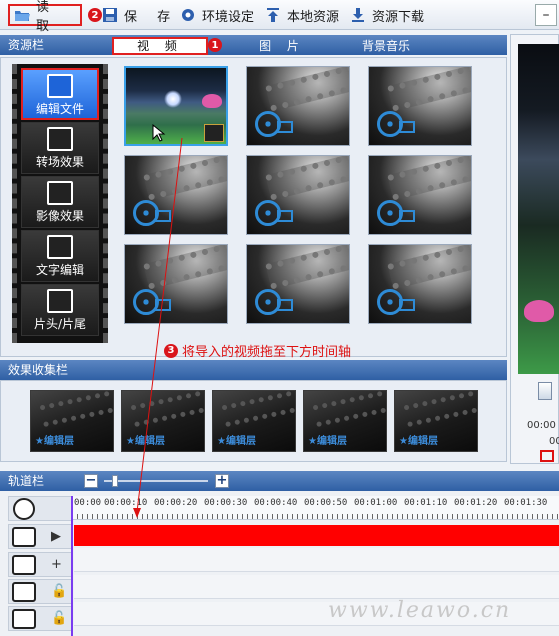  What do you see at coordinates (56, 564) in the screenshot?
I see `add-audio-button: +` at bounding box center [56, 564].